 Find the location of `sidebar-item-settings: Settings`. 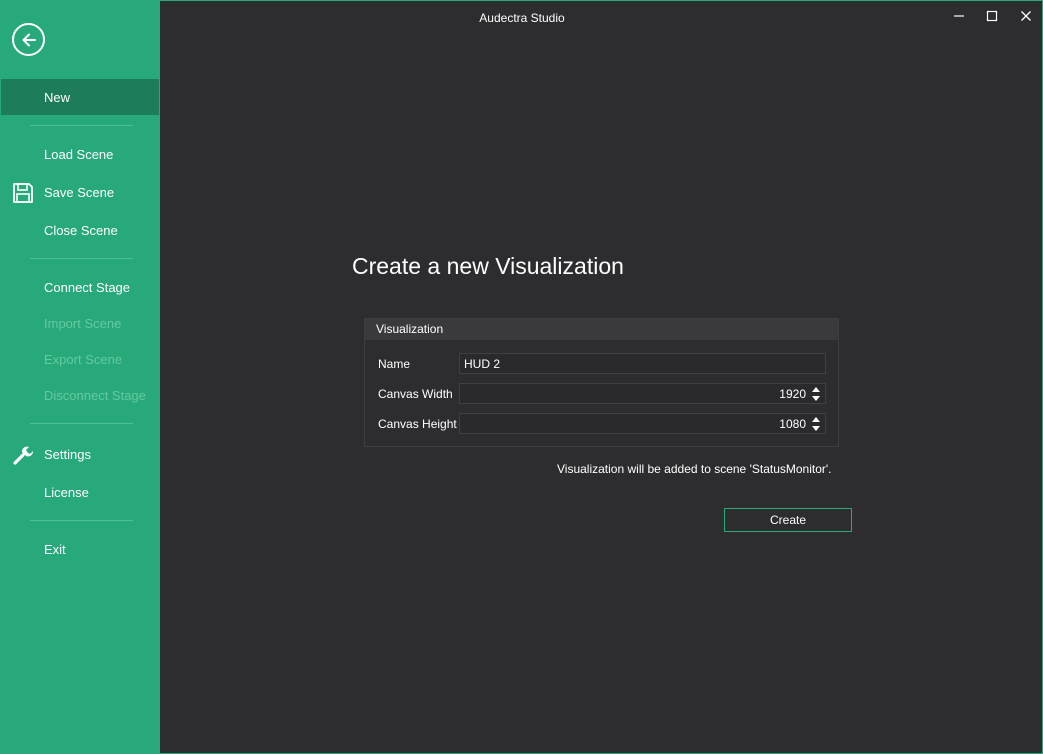

sidebar-item-settings: Settings is located at coordinates (80, 454).